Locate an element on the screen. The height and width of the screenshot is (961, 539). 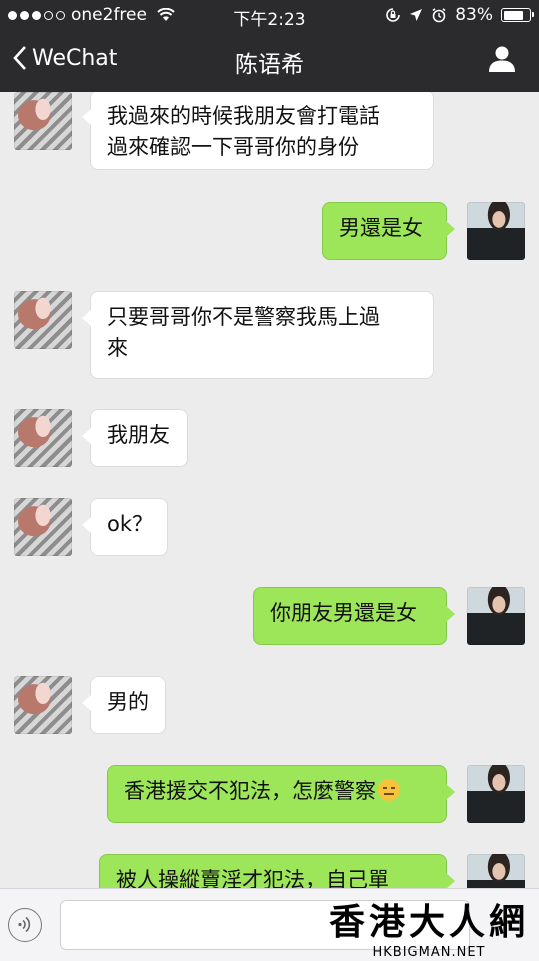
location-arrow-icon is located at coordinates (416, 15).